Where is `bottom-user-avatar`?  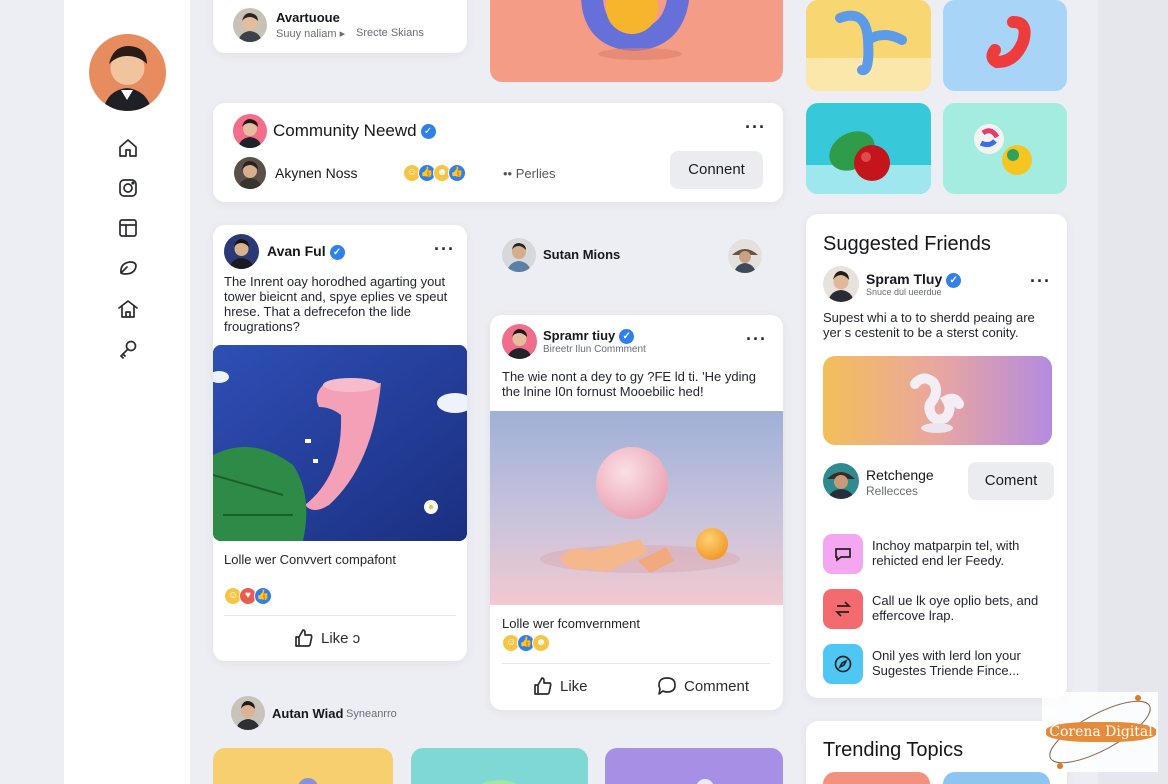
bottom-user-avatar is located at coordinates (248, 713).